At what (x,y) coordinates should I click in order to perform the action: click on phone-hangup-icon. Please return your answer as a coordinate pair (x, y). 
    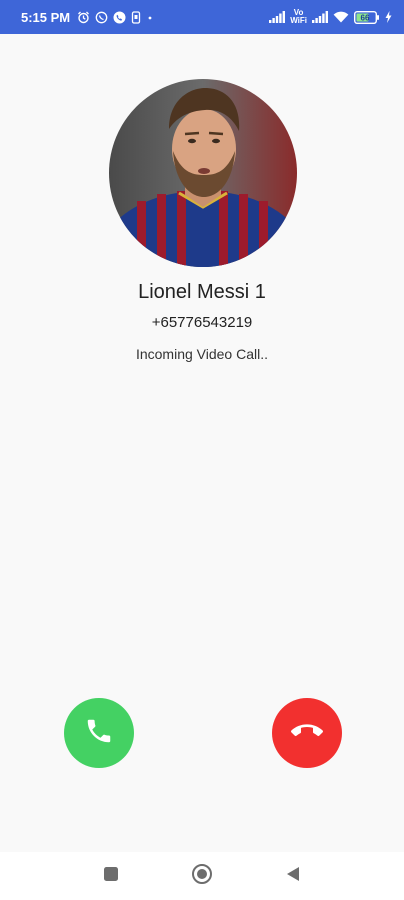
    Looking at the image, I should click on (307, 733).